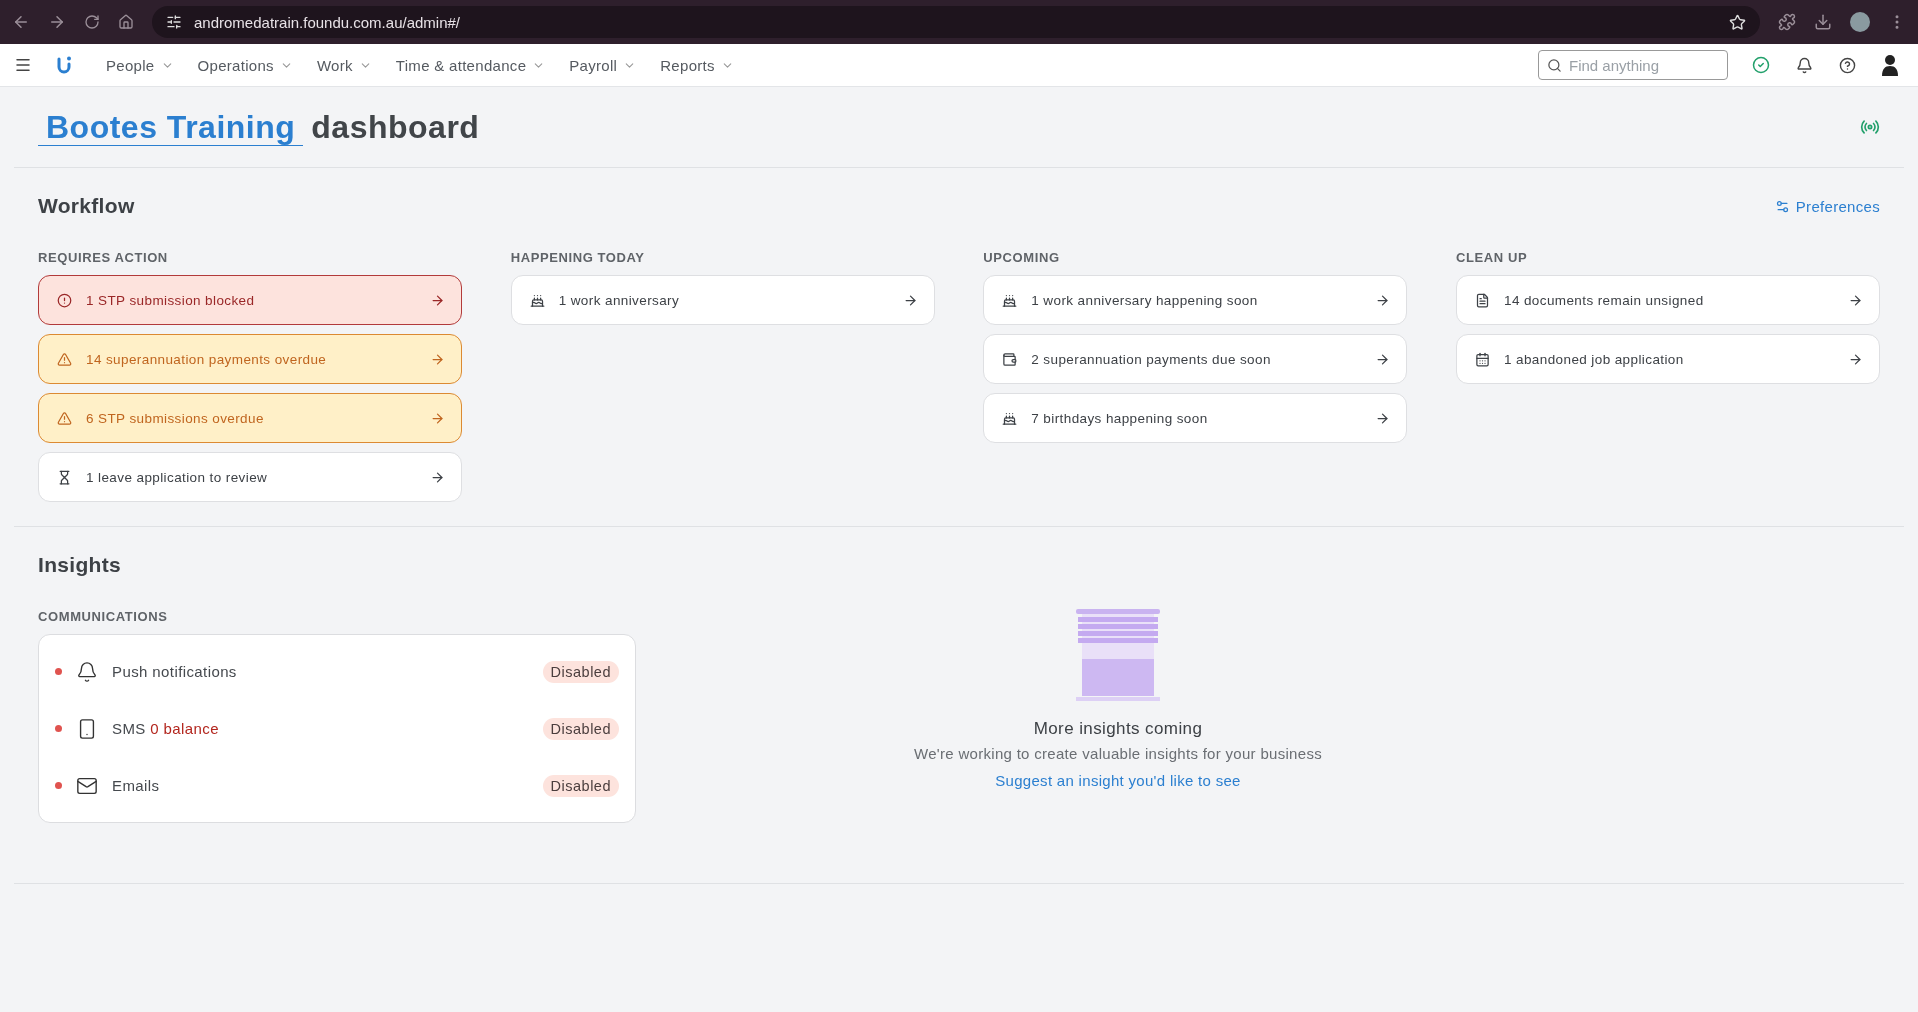  Describe the element at coordinates (103, 257) in the screenshot. I see `column-heading: REQUIRES ACTION` at that location.